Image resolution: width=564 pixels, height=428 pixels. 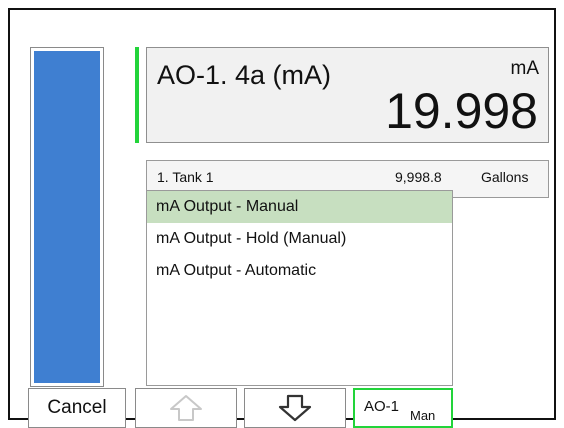 I want to click on scroll-down-button, so click(x=295, y=408).